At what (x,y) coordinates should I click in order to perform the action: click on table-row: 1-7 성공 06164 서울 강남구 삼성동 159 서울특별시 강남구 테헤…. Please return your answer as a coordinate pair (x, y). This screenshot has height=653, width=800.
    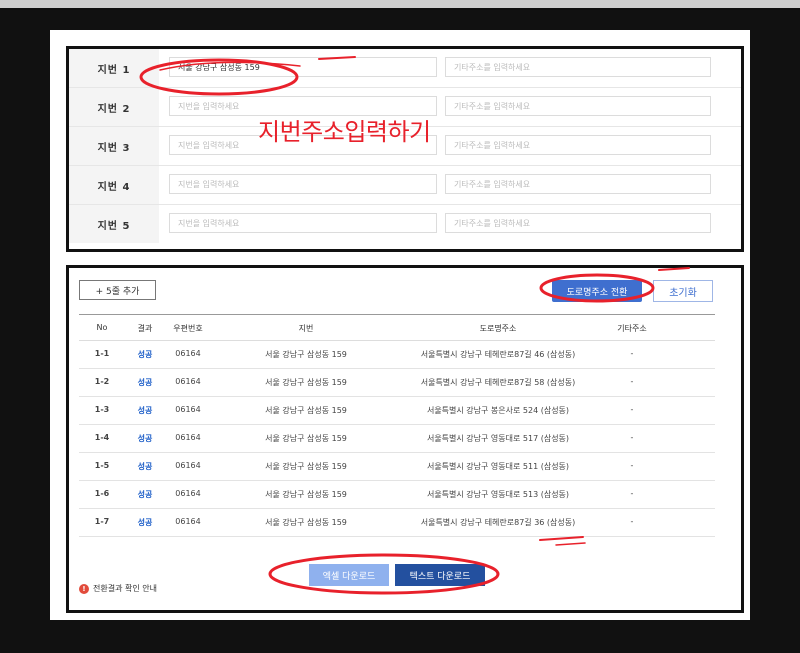
    Looking at the image, I should click on (397, 523).